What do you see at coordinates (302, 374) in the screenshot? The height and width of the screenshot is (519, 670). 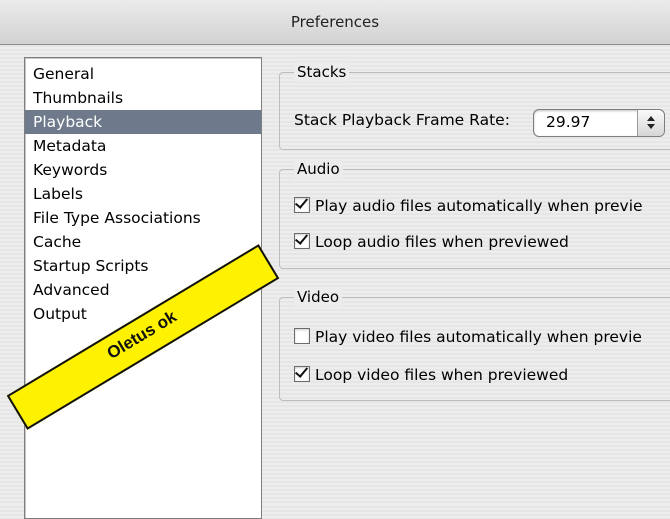 I see `loop-video-checkbox` at bounding box center [302, 374].